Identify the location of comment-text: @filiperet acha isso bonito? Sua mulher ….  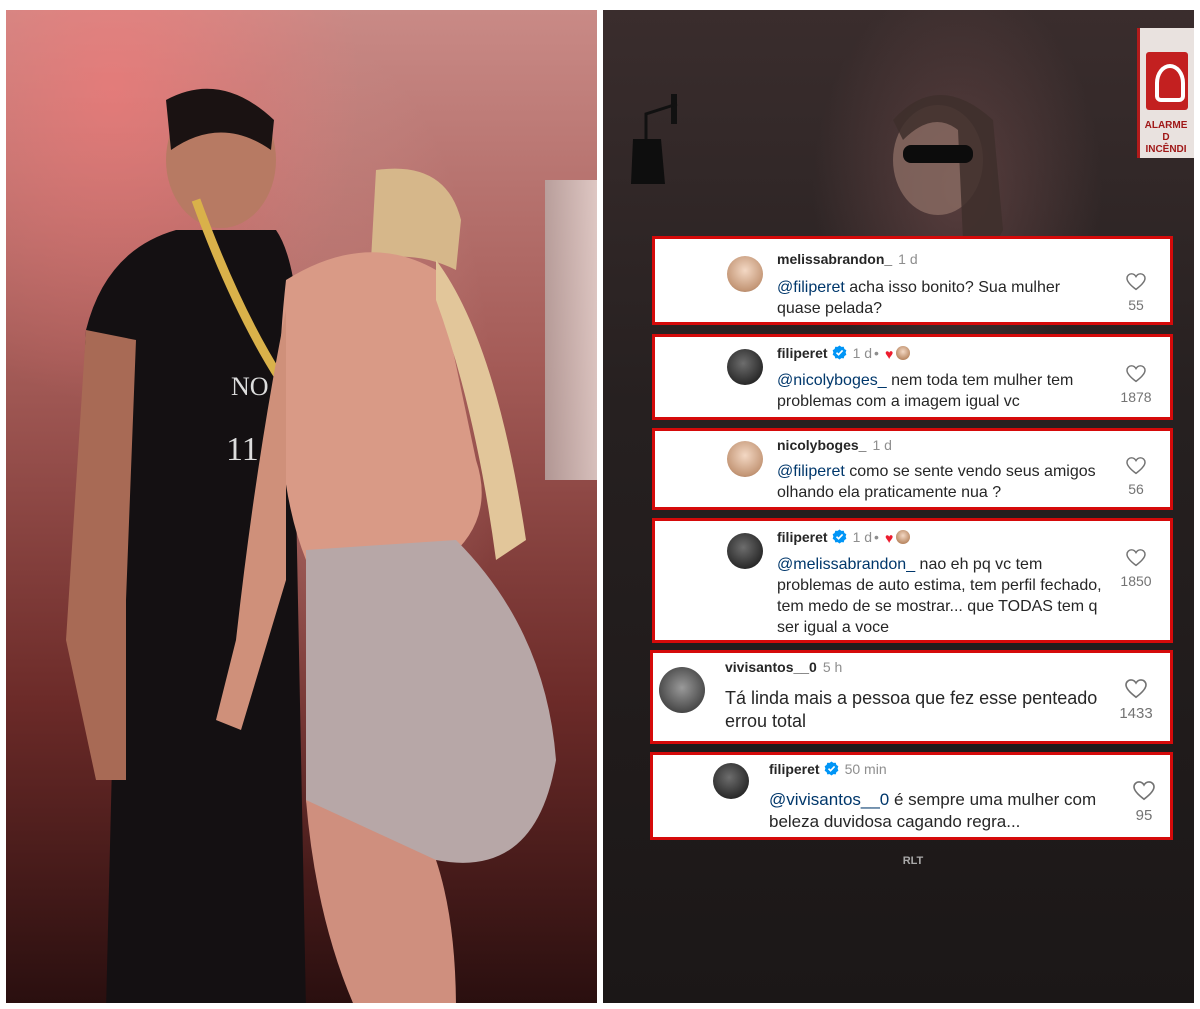
(919, 298).